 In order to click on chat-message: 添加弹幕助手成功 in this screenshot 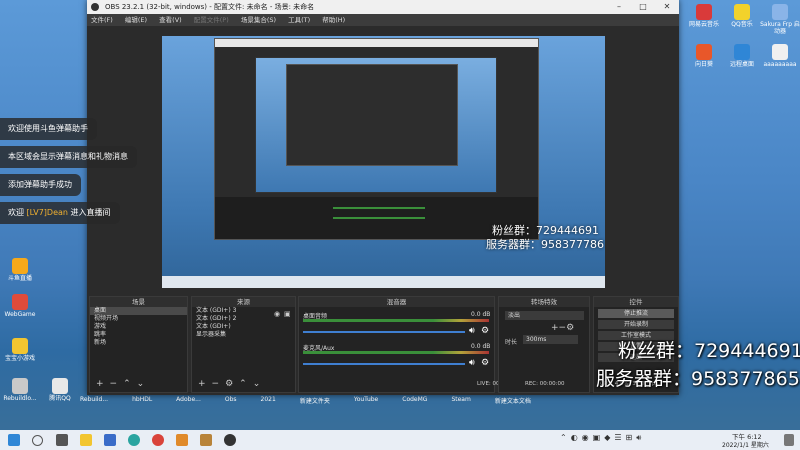, I will do `click(40, 185)`.